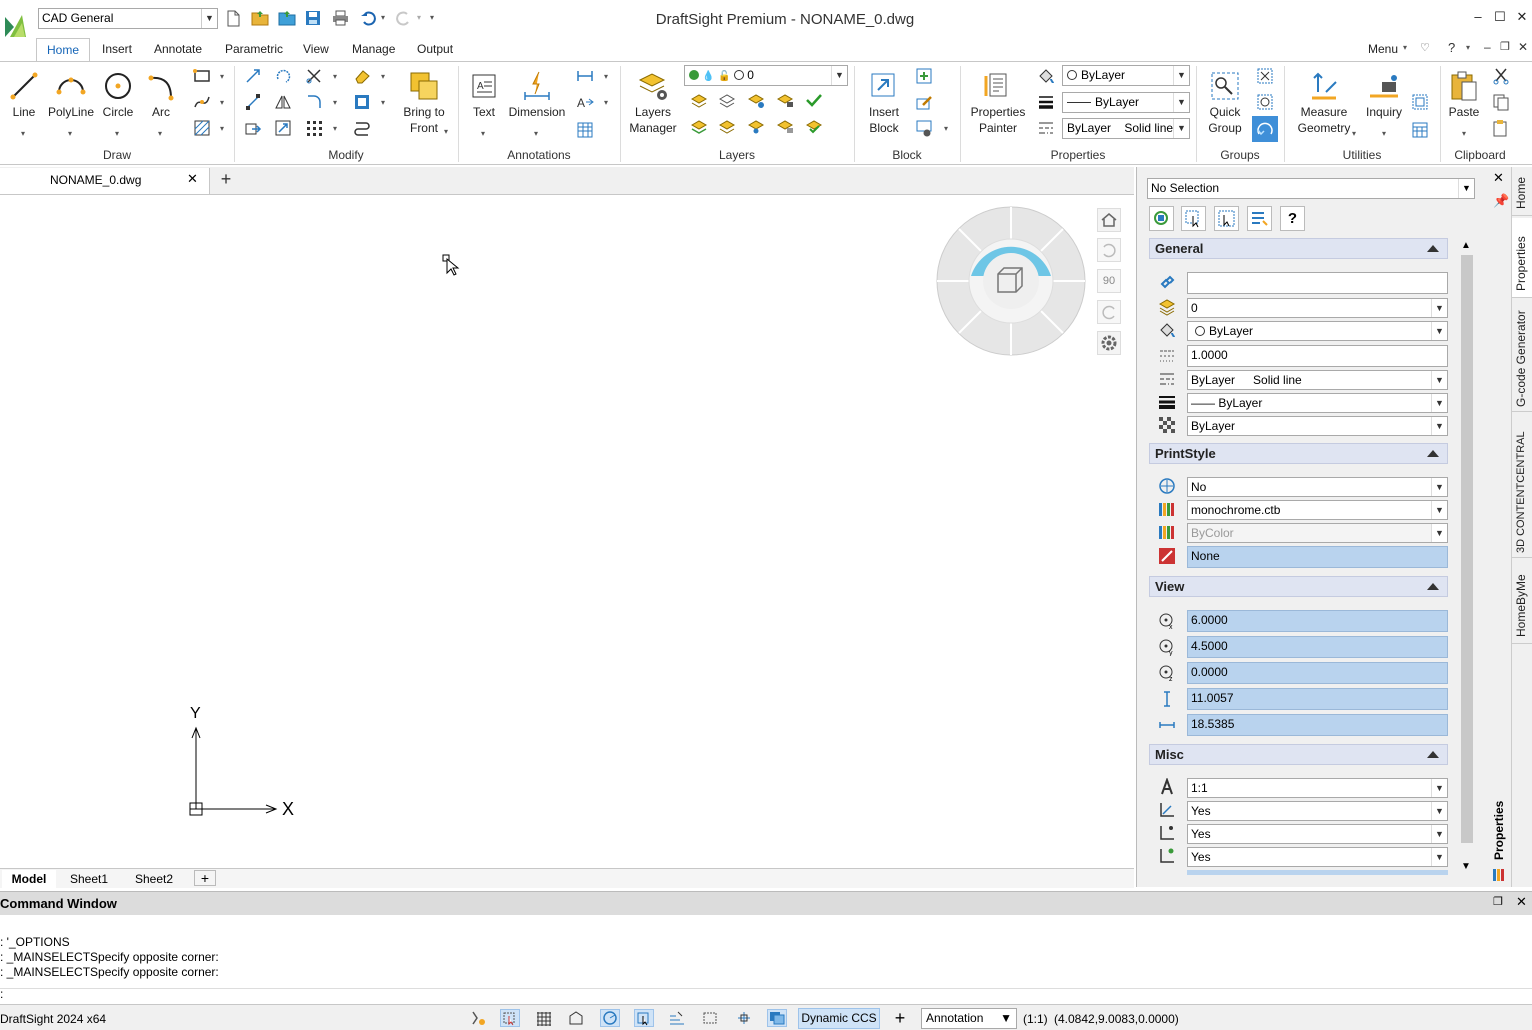 This screenshot has height=1030, width=1532. Describe the element at coordinates (161, 104) in the screenshot. I see `arc-button: Arc ▾` at that location.